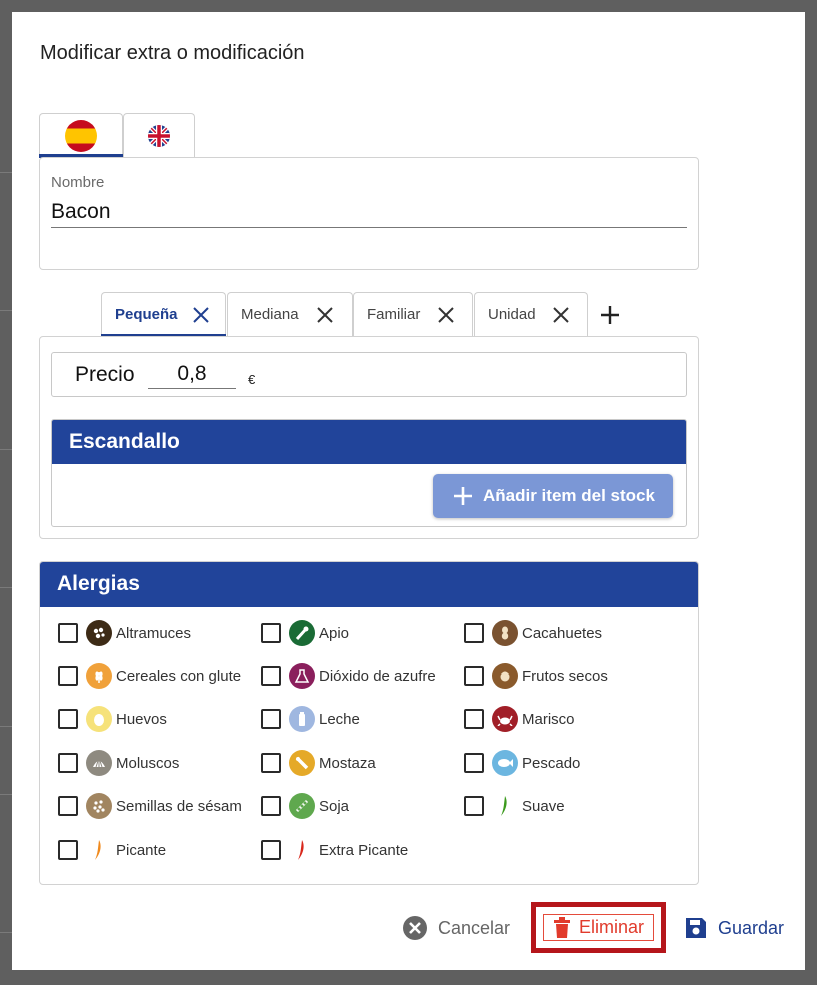  Describe the element at coordinates (99, 633) in the screenshot. I see `lupin-icon` at that location.